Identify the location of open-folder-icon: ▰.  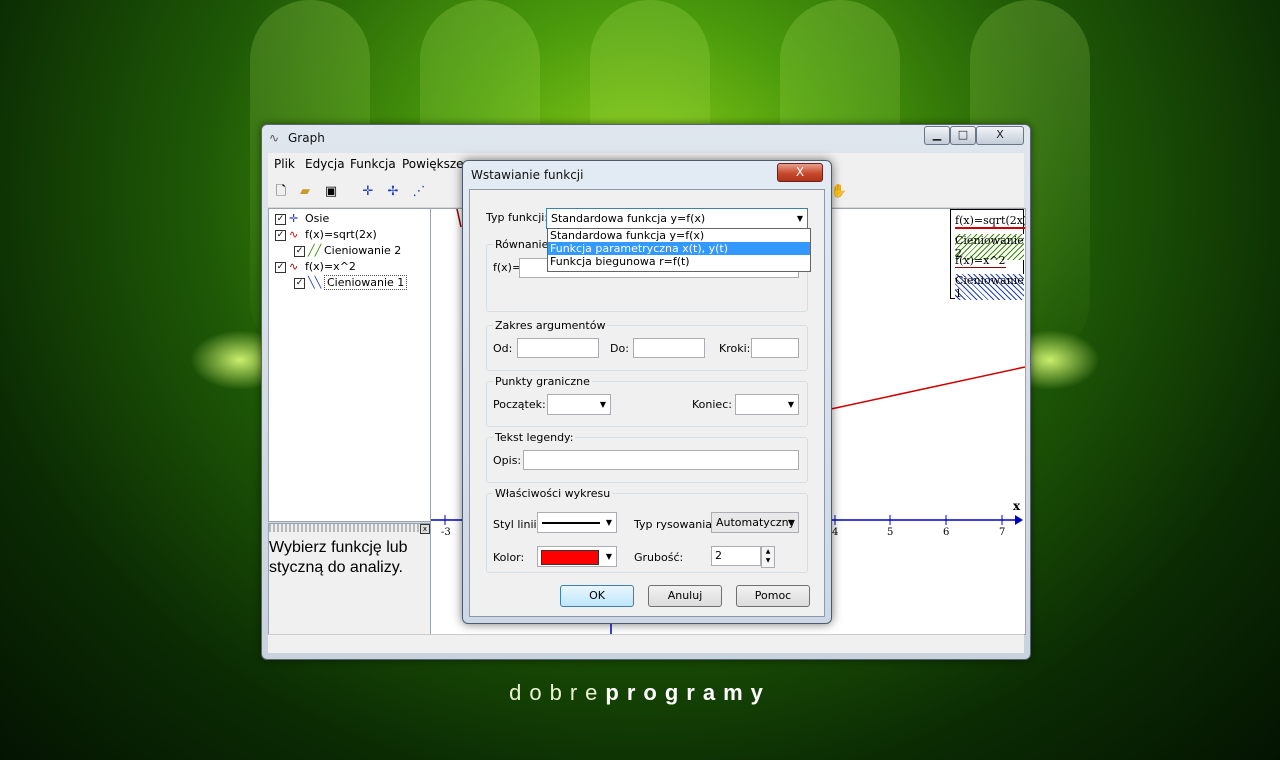
(305, 192).